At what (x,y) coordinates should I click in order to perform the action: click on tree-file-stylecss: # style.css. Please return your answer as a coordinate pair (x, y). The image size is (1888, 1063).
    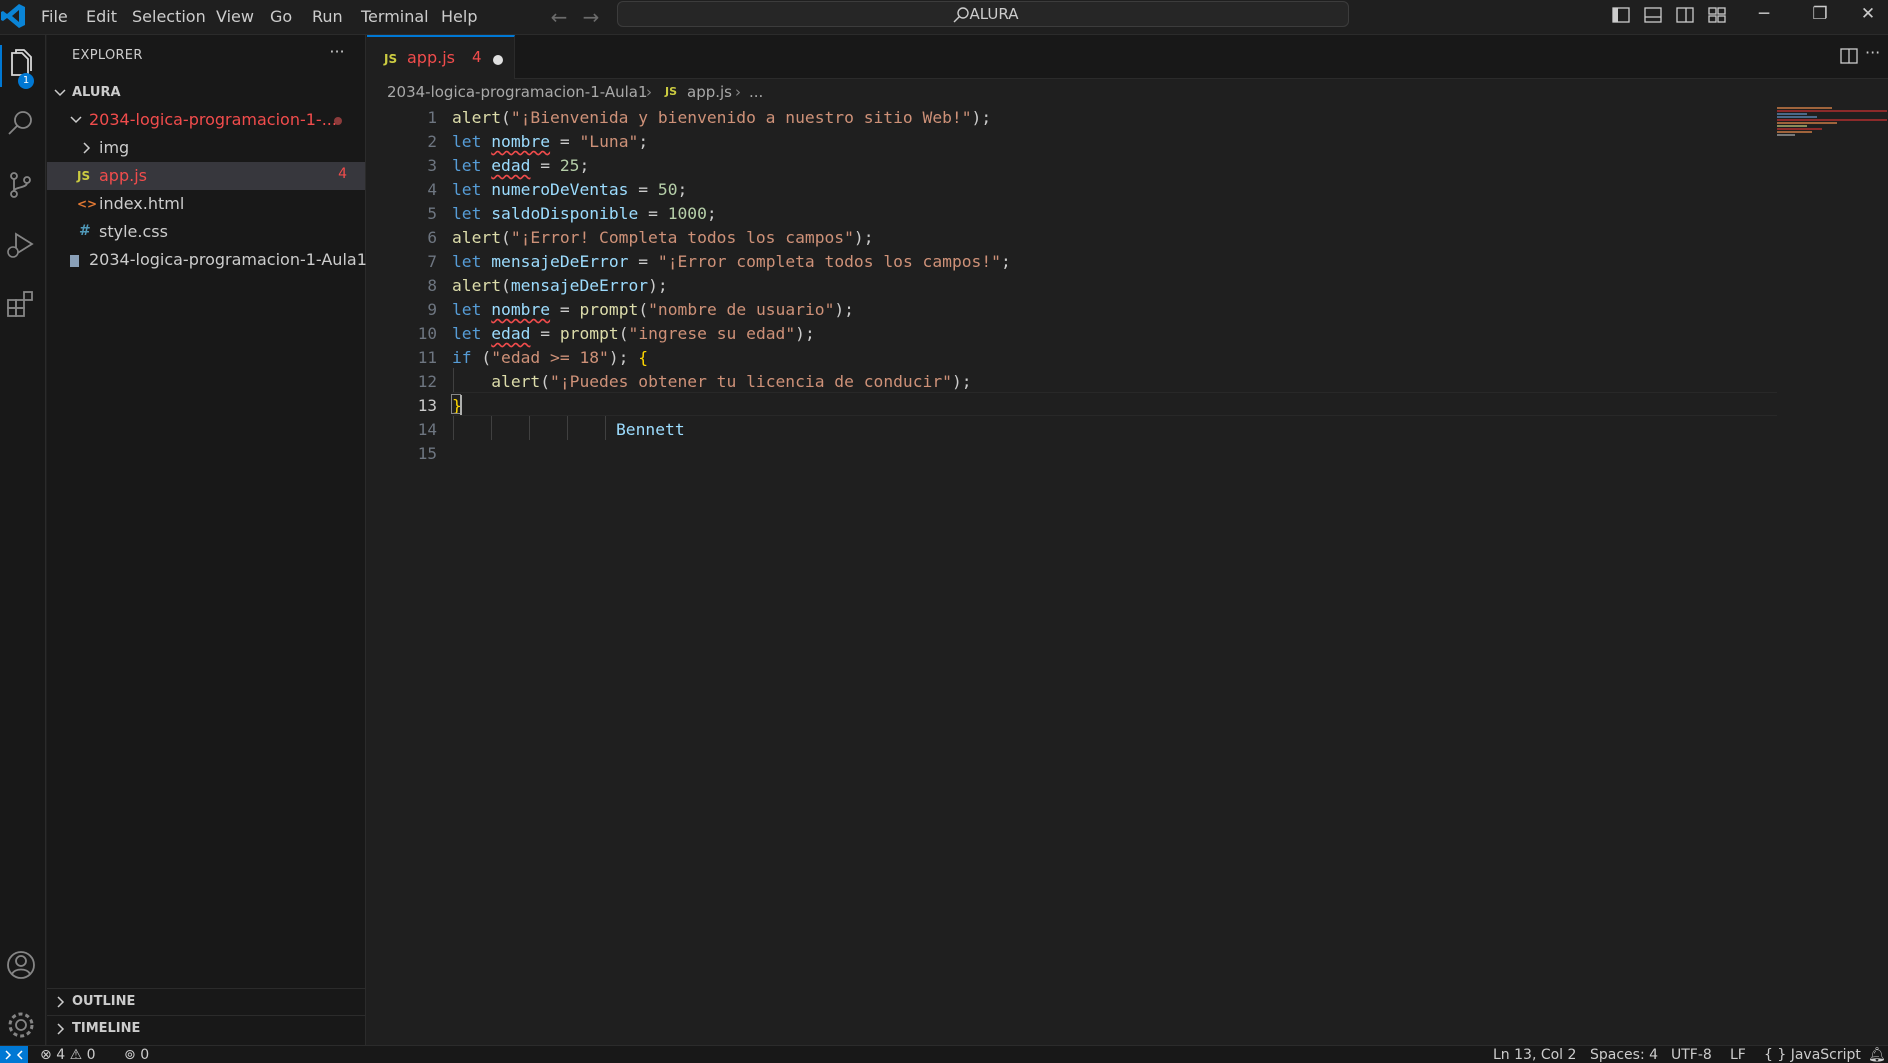
    Looking at the image, I should click on (206, 232).